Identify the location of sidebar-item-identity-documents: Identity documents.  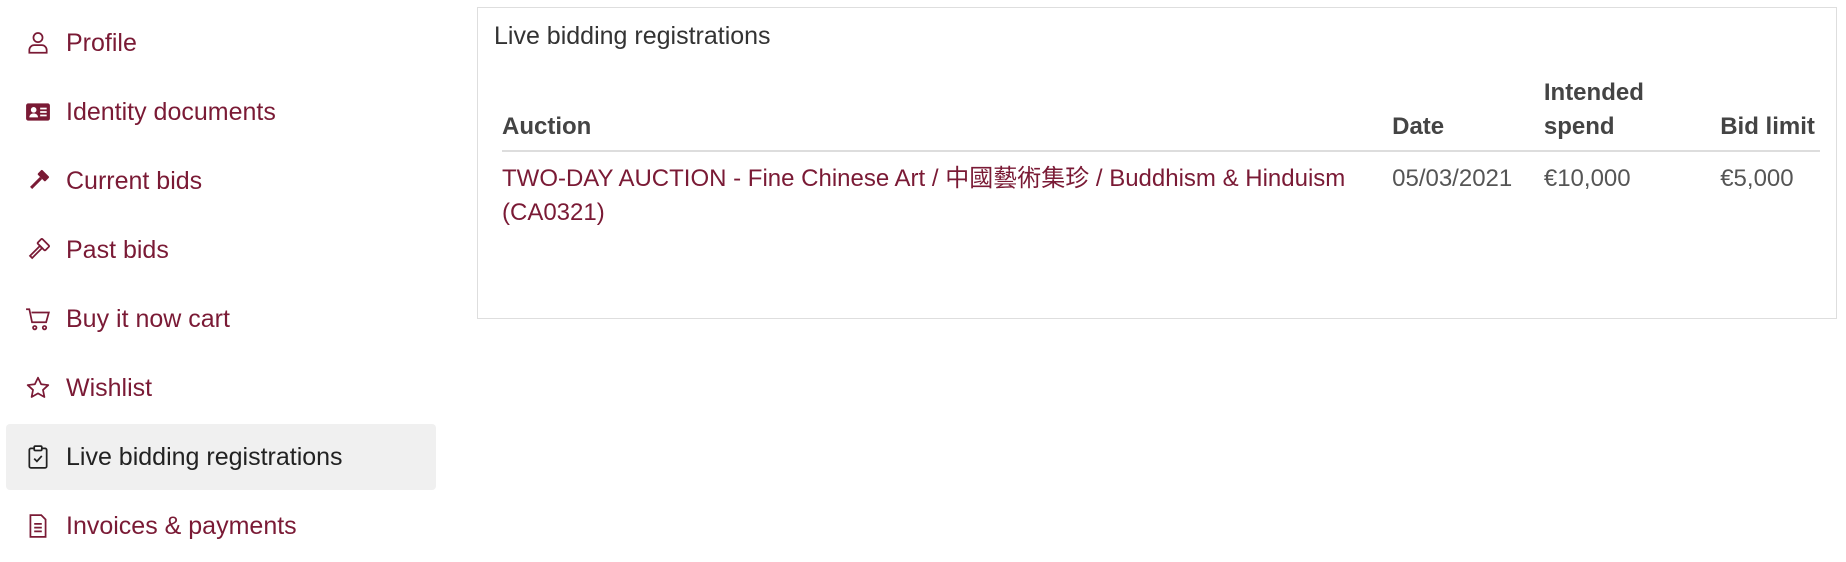
(221, 112).